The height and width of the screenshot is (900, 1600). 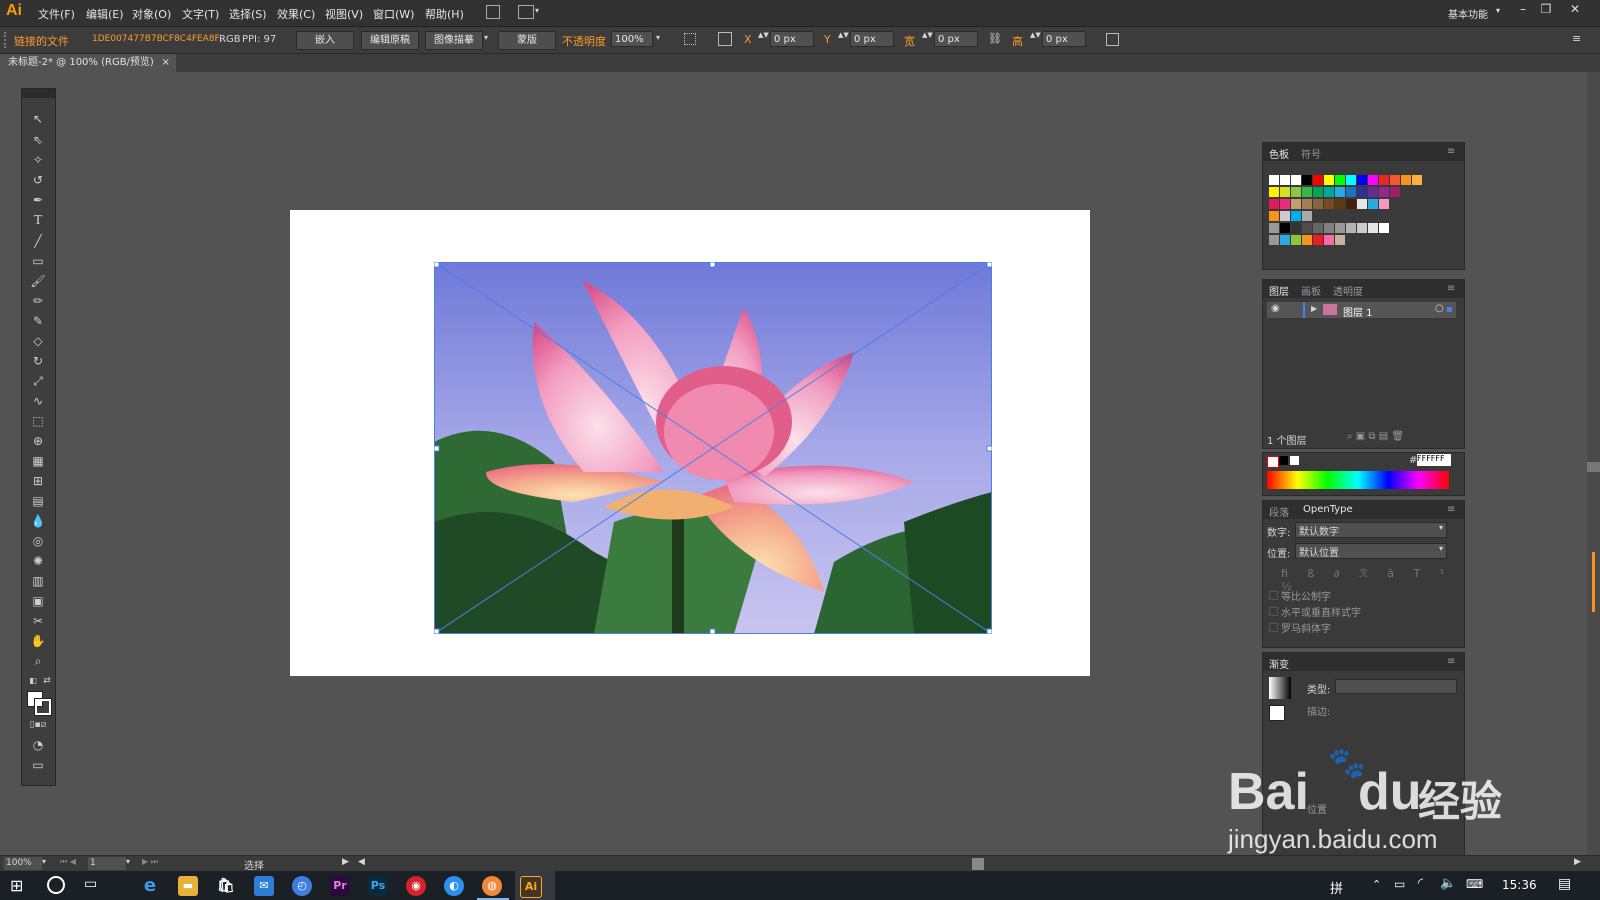 What do you see at coordinates (1577, 862) in the screenshot?
I see `scroll-right-icon: ▶` at bounding box center [1577, 862].